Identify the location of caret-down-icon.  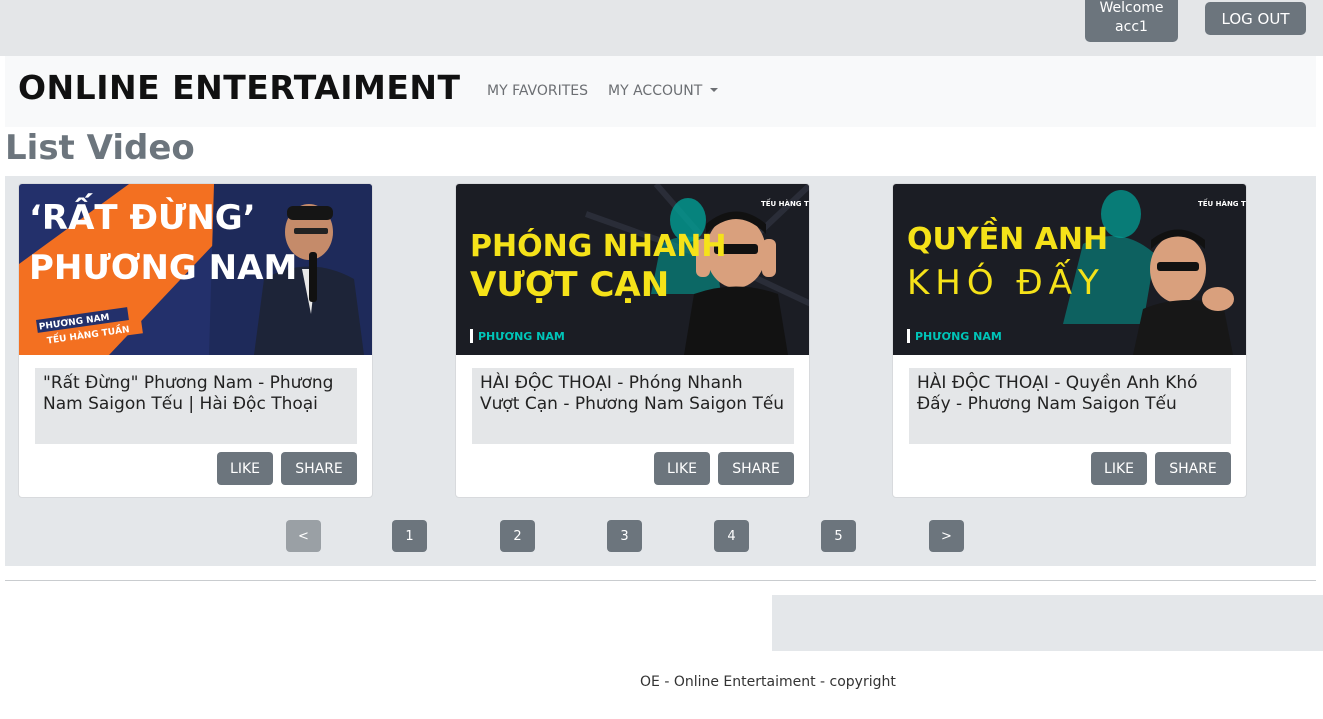
(714, 90).